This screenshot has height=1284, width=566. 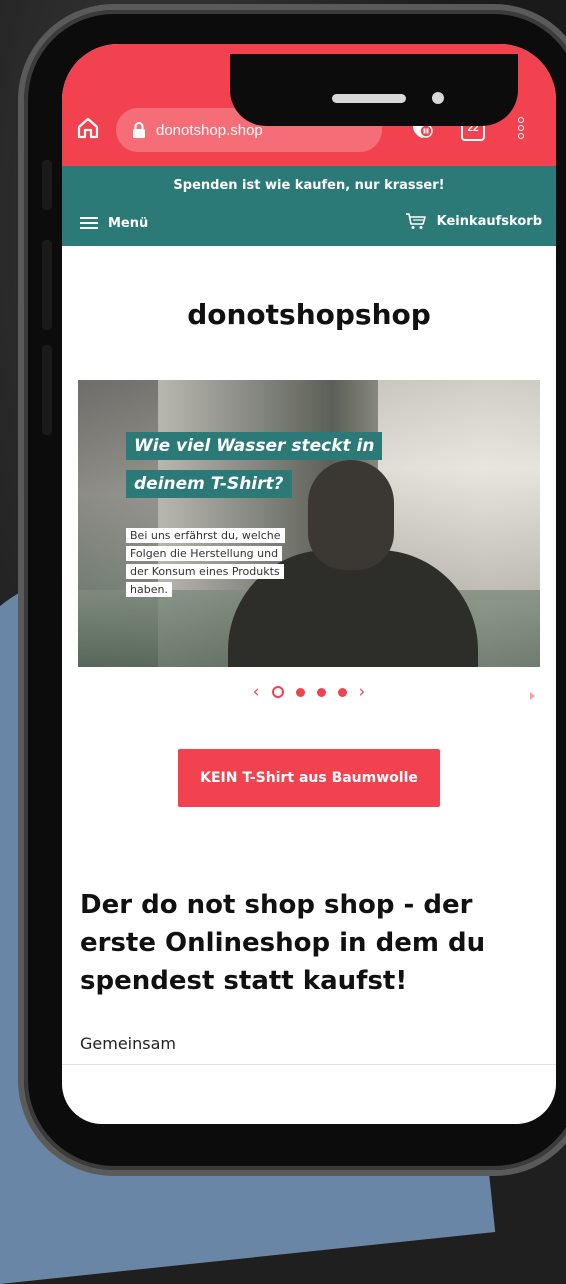 What do you see at coordinates (351, 515) in the screenshot?
I see `hero-person-head` at bounding box center [351, 515].